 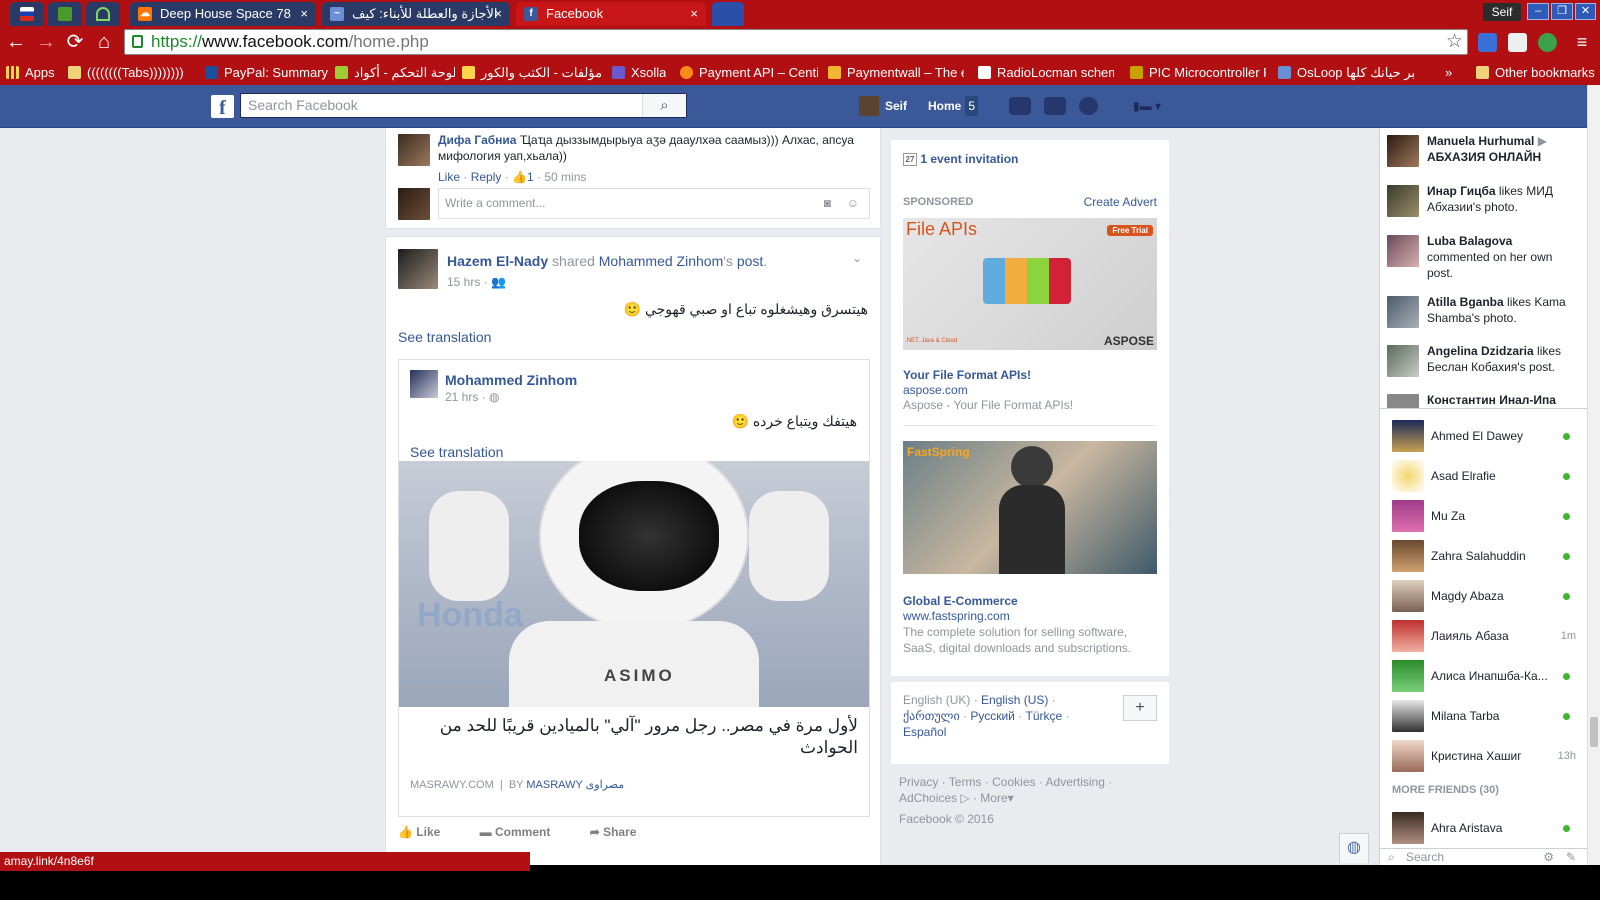 I want to click on new-tab-button, so click(x=728, y=14).